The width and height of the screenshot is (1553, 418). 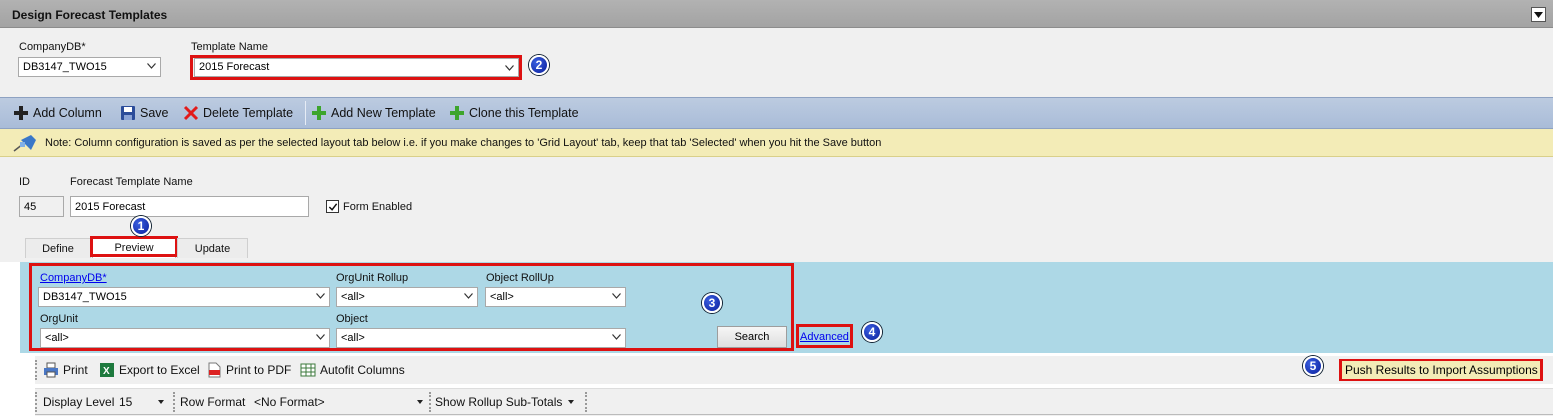 What do you see at coordinates (24, 182) in the screenshot?
I see `id-label: ID` at bounding box center [24, 182].